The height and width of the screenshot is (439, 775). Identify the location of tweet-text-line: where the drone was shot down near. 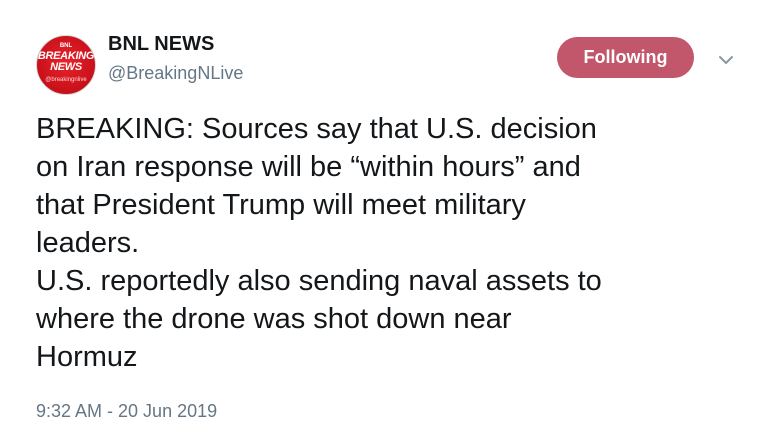
(274, 319).